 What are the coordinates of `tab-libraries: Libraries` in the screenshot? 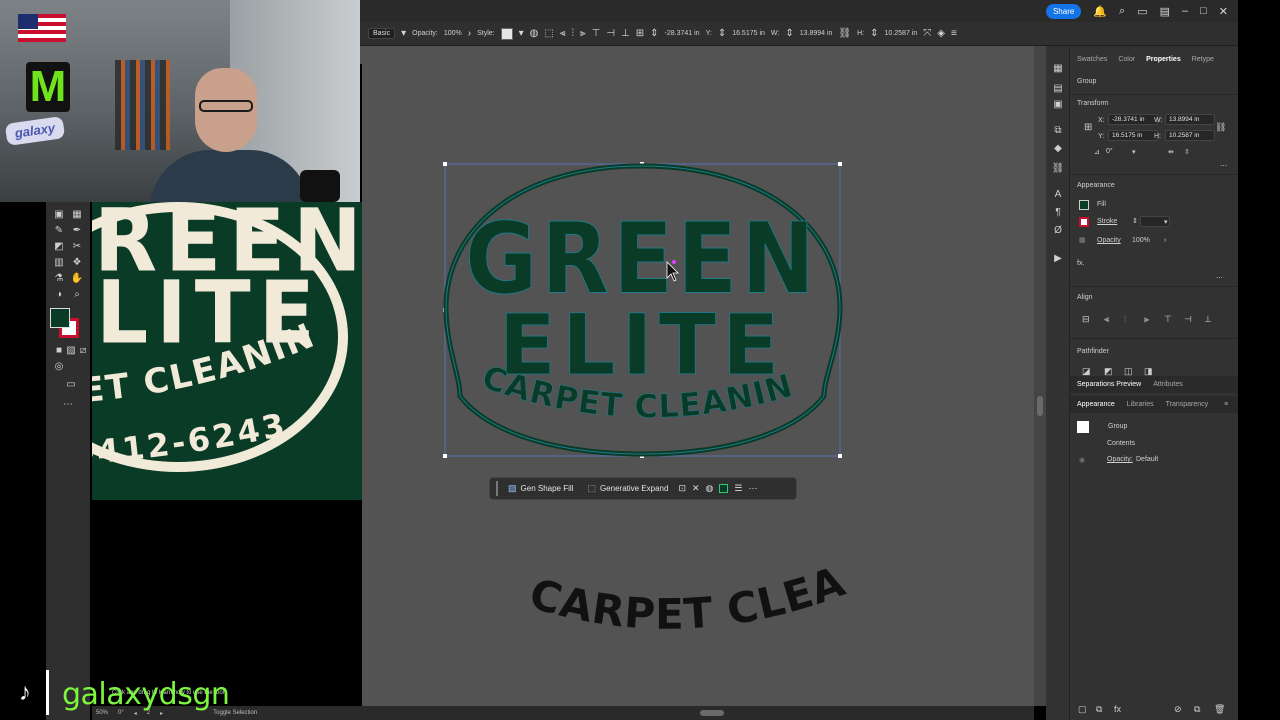 It's located at (1140, 404).